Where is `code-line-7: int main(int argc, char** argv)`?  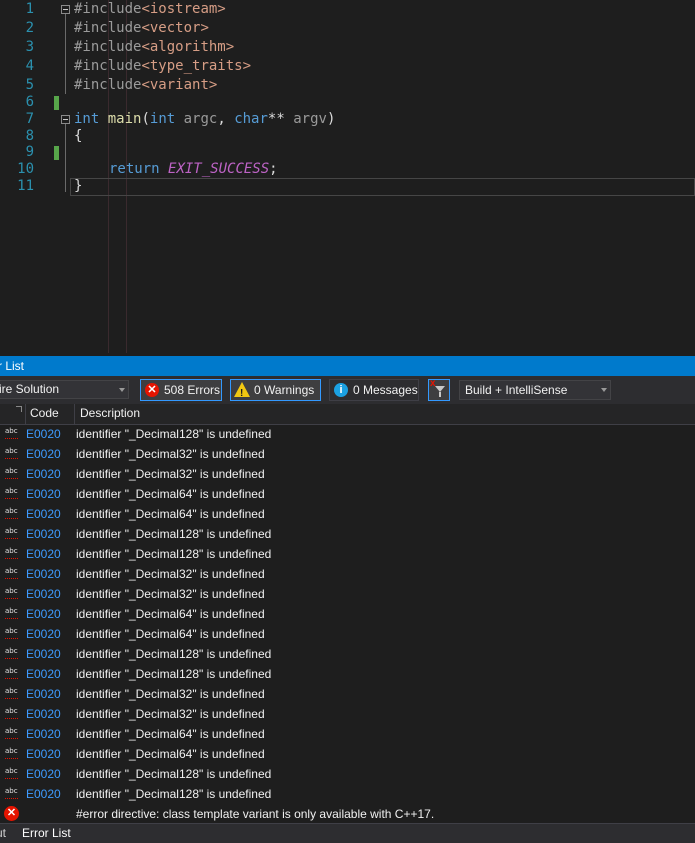 code-line-7: int main(int argc, char** argv) is located at coordinates (205, 119).